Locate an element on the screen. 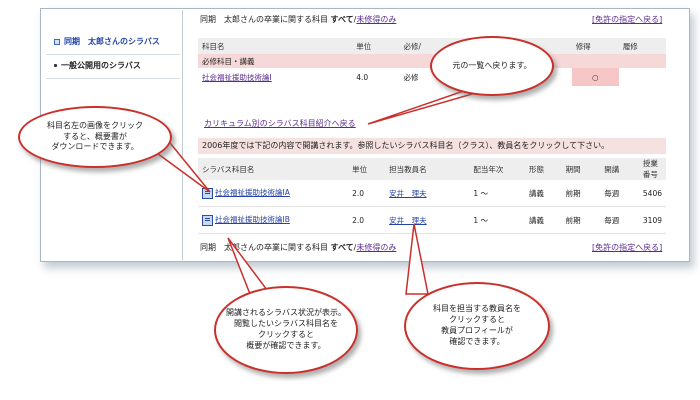 This screenshot has width=700, height=400. callout-image: 科目名左の画像をクリック すると、概要書が ダウンロードできます。 is located at coordinates (95, 137).